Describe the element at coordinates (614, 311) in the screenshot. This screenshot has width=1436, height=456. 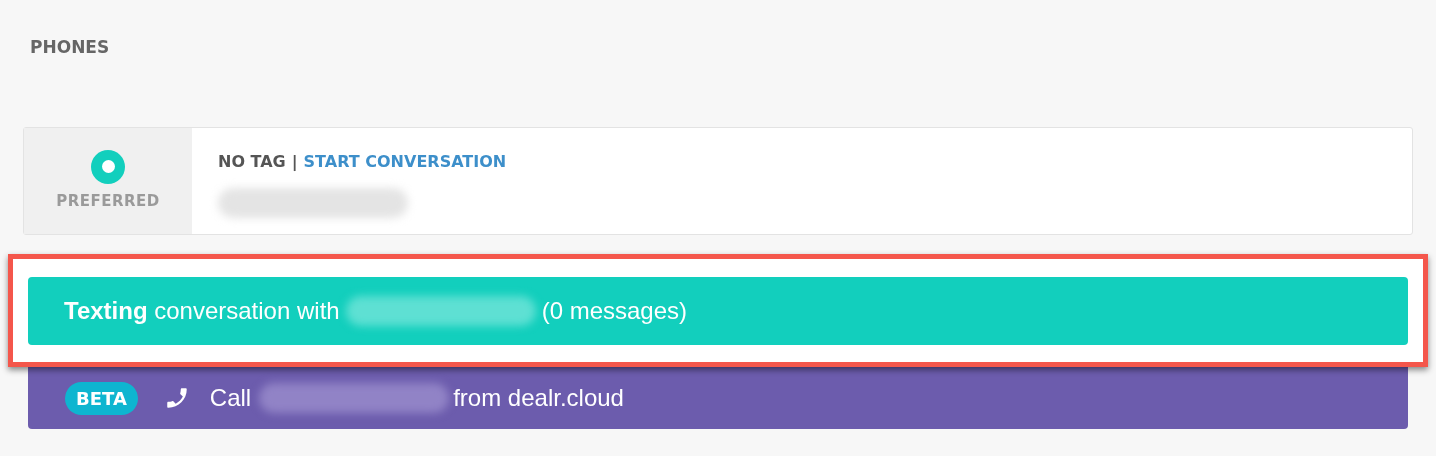
I see `message-count: (0 messages)` at that location.